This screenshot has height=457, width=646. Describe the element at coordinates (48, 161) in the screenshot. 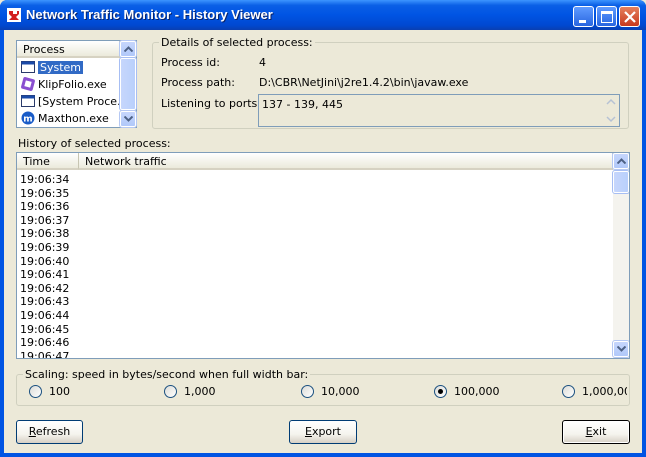

I see `time-column-header: Time` at that location.